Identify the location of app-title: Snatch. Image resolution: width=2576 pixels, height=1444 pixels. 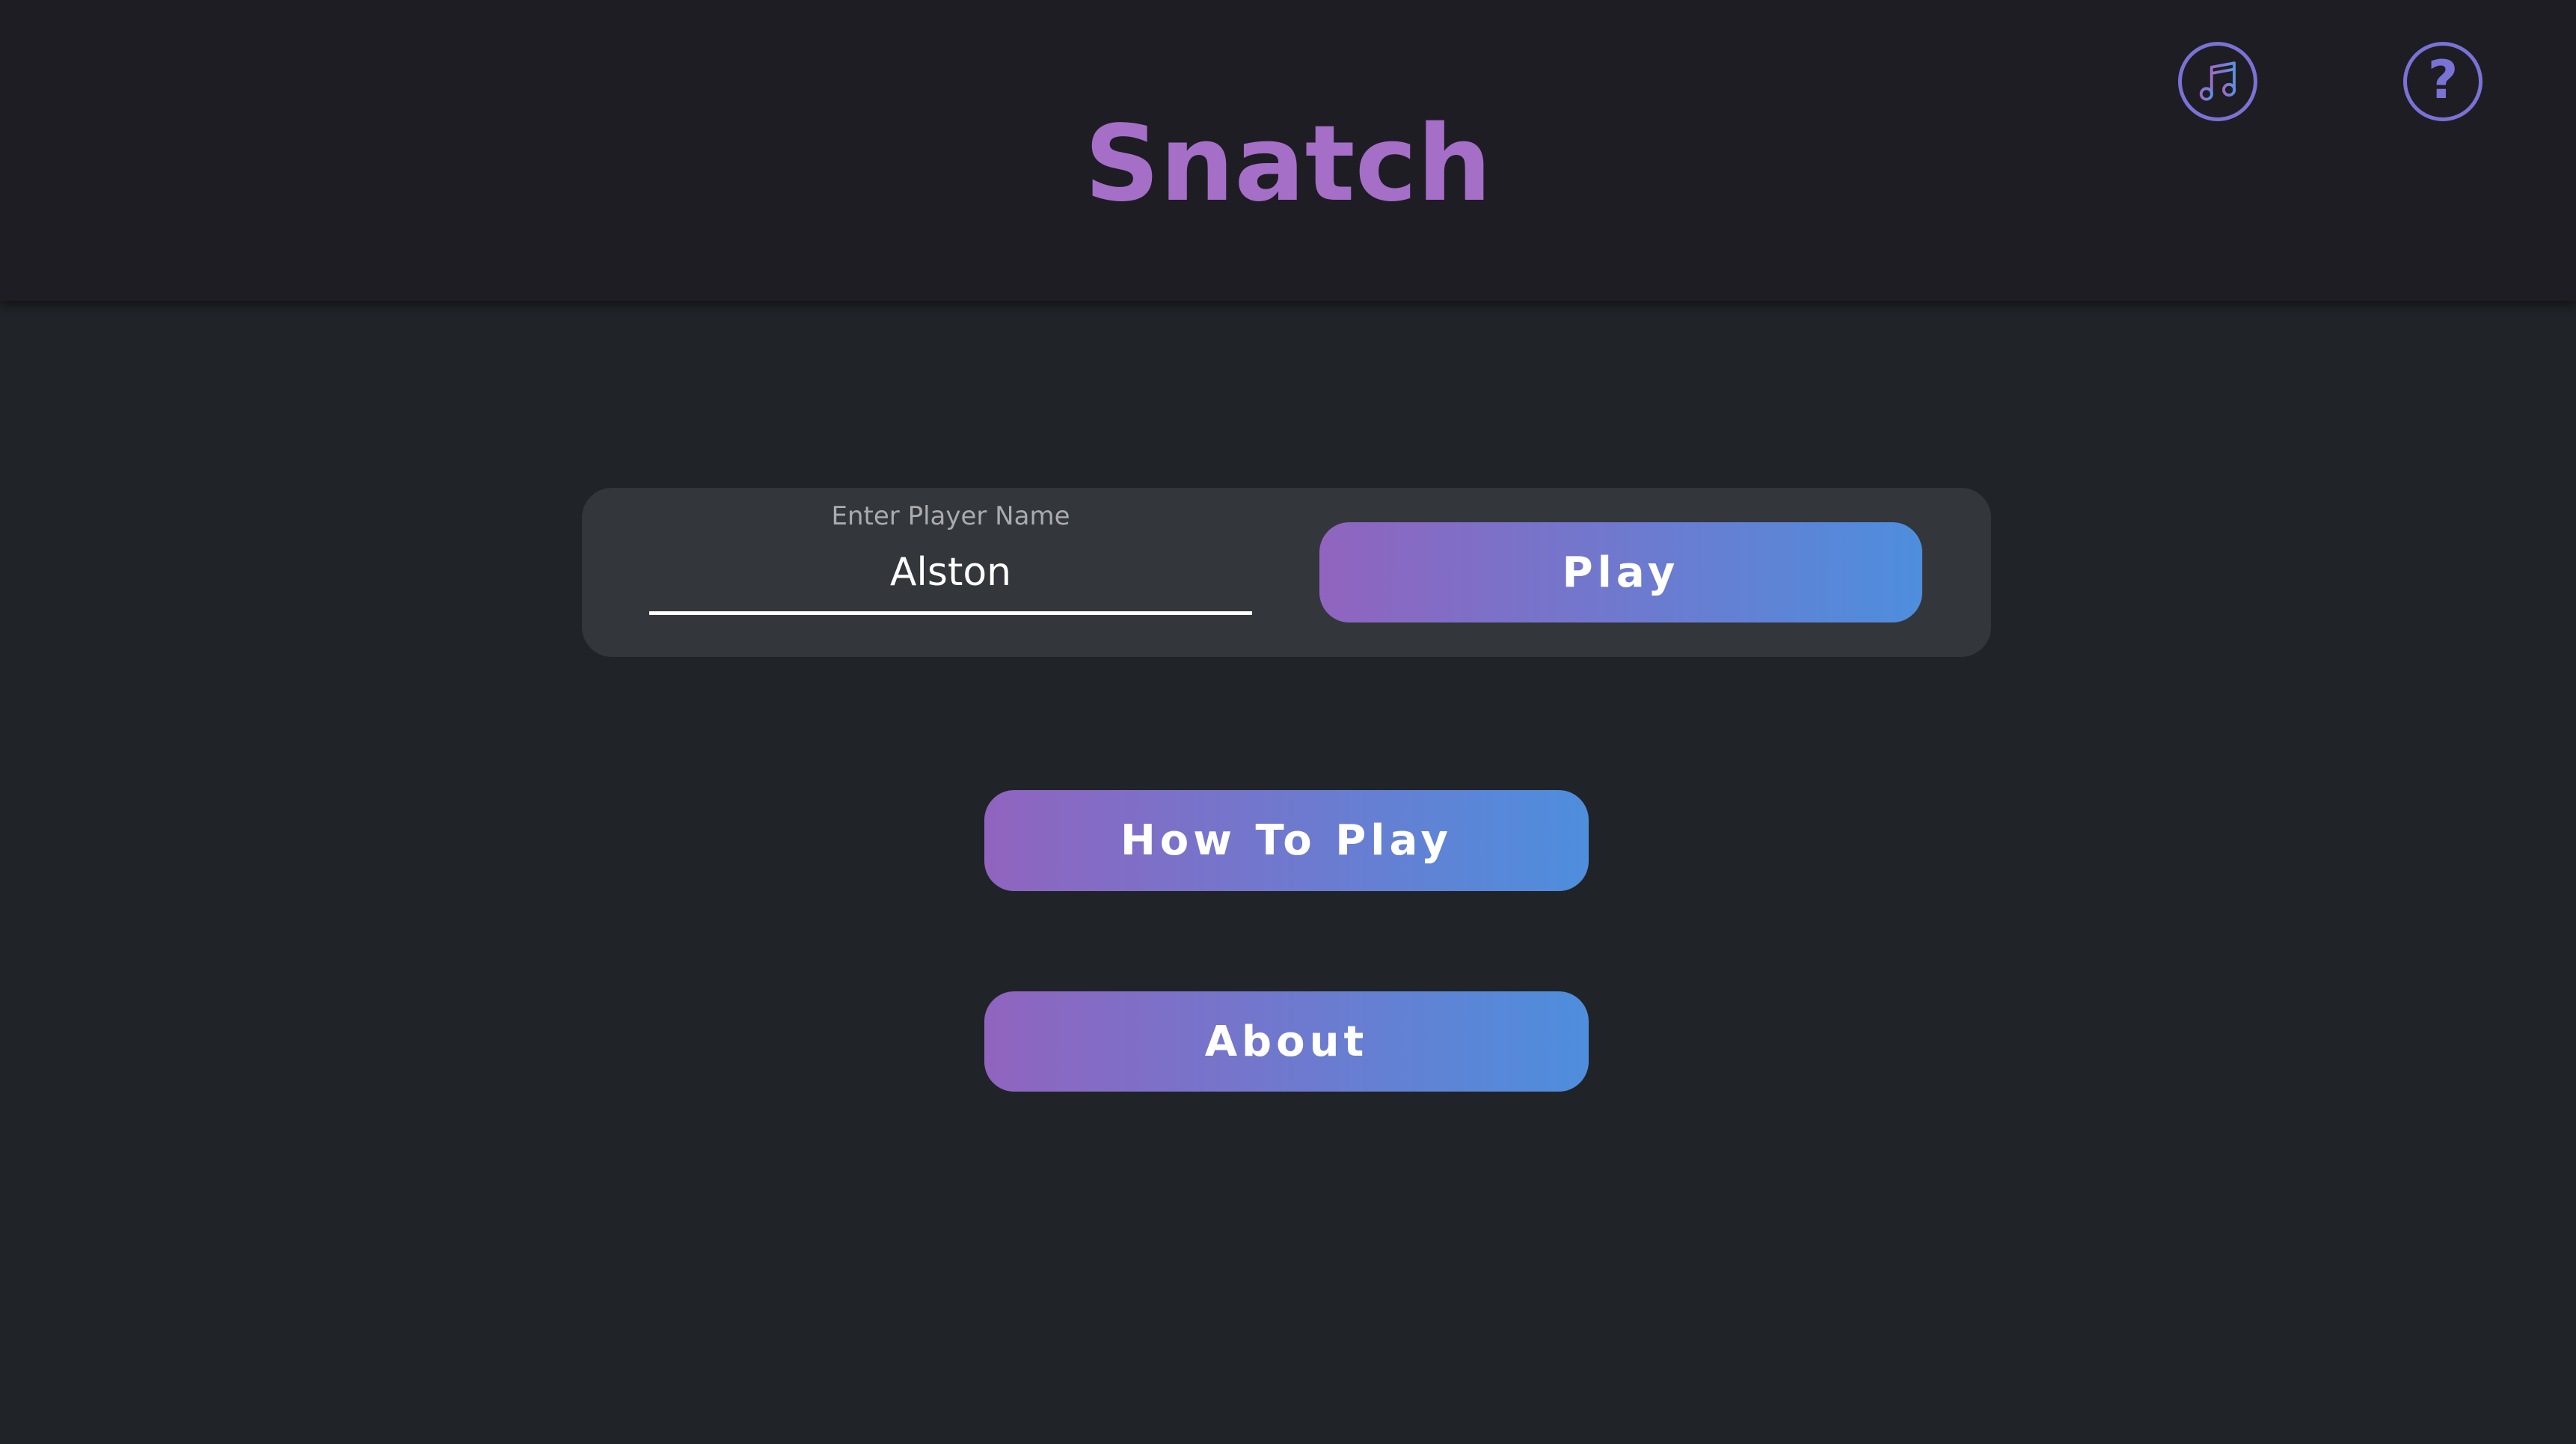
(1288, 164).